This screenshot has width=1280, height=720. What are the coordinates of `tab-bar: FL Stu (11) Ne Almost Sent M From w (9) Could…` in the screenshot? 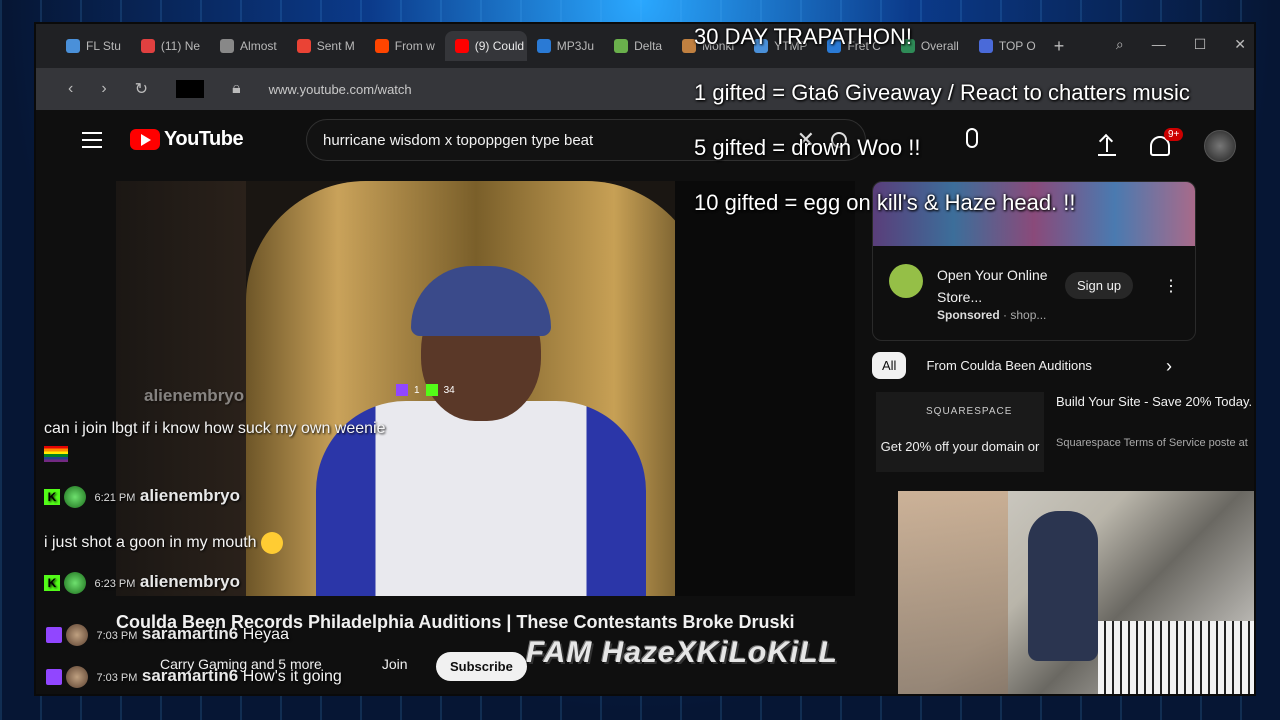 It's located at (645, 46).